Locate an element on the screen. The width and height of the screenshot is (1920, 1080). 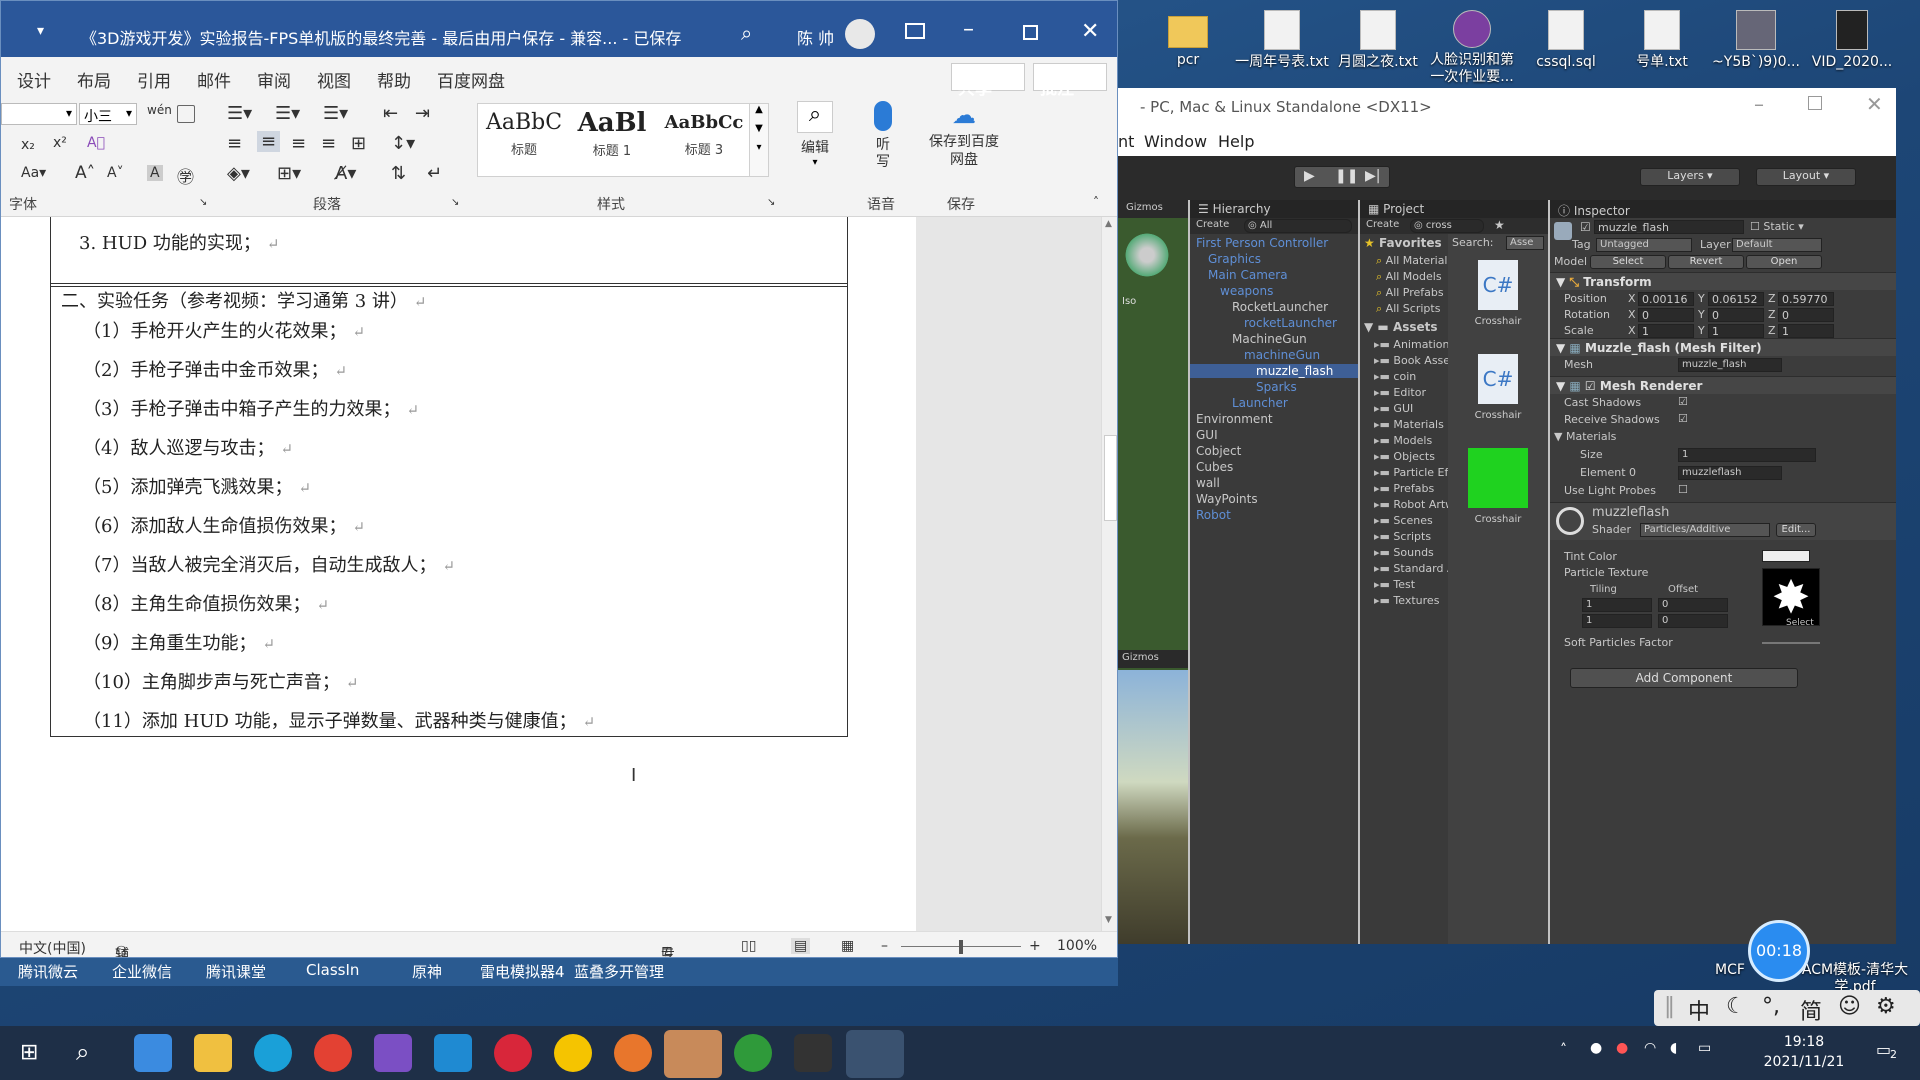
shading-icon: ◈▾ is located at coordinates (238, 173).